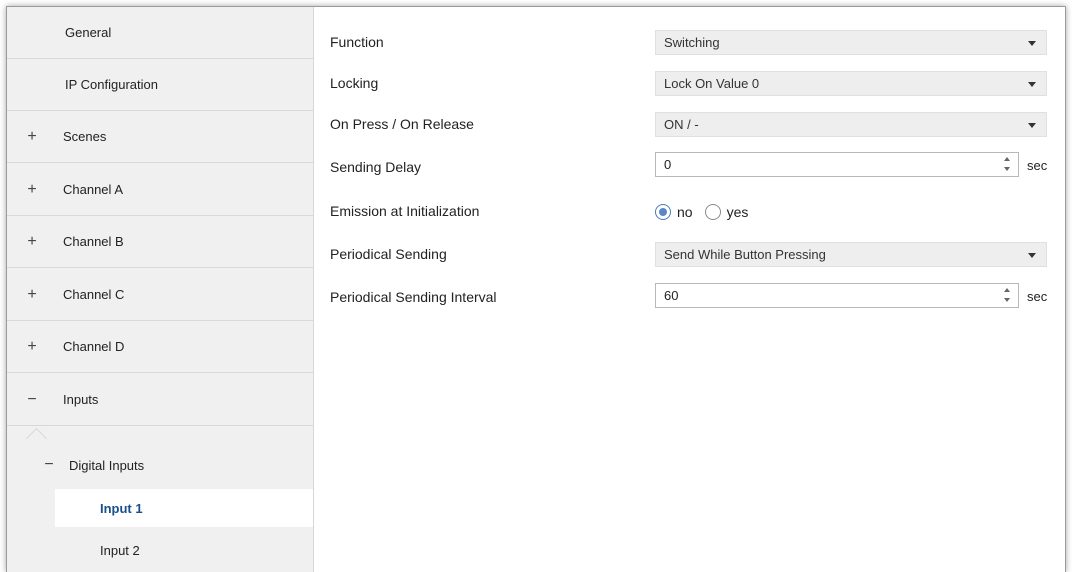 This screenshot has height=572, width=1072. What do you see at coordinates (495, 42) in the screenshot?
I see `param-row-function: Function` at bounding box center [495, 42].